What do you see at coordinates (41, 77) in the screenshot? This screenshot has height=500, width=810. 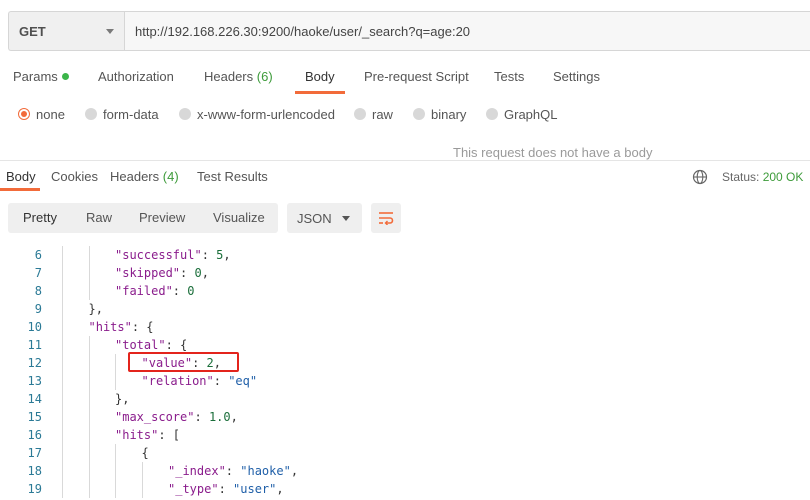 I see `tab-params: Params` at bounding box center [41, 77].